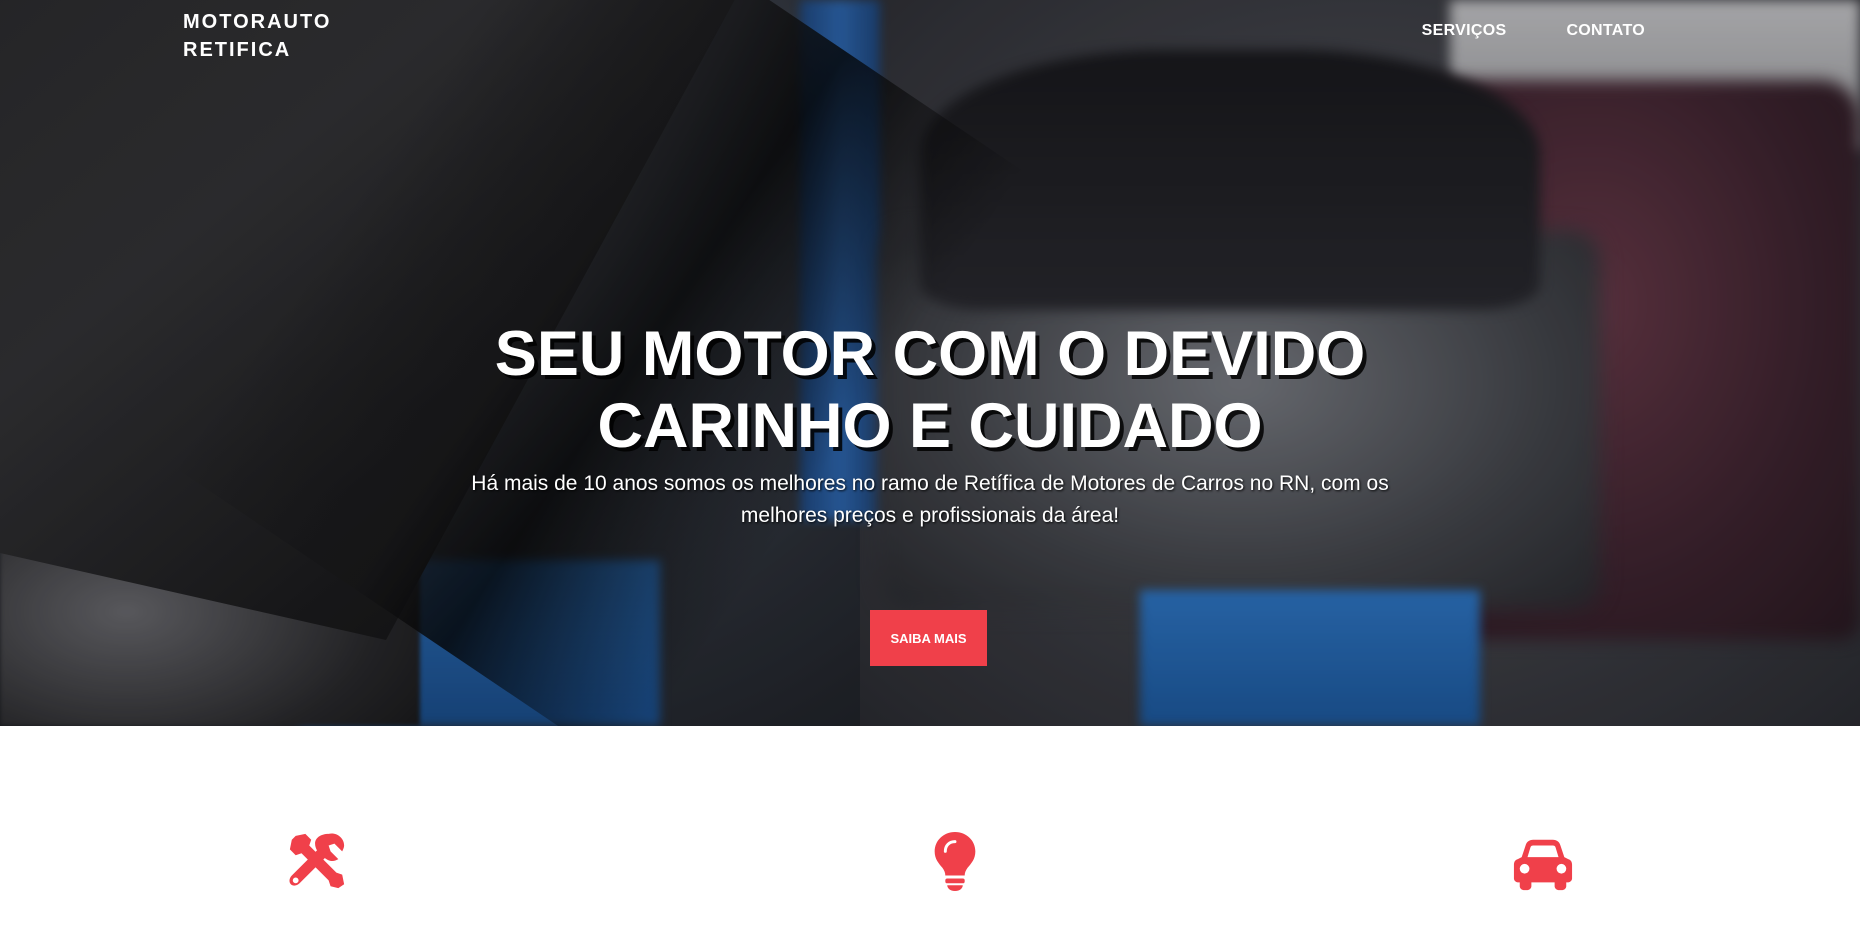 Image resolution: width=1860 pixels, height=938 pixels. What do you see at coordinates (257, 22) in the screenshot?
I see `brand-line-1: MOTORAUTO` at bounding box center [257, 22].